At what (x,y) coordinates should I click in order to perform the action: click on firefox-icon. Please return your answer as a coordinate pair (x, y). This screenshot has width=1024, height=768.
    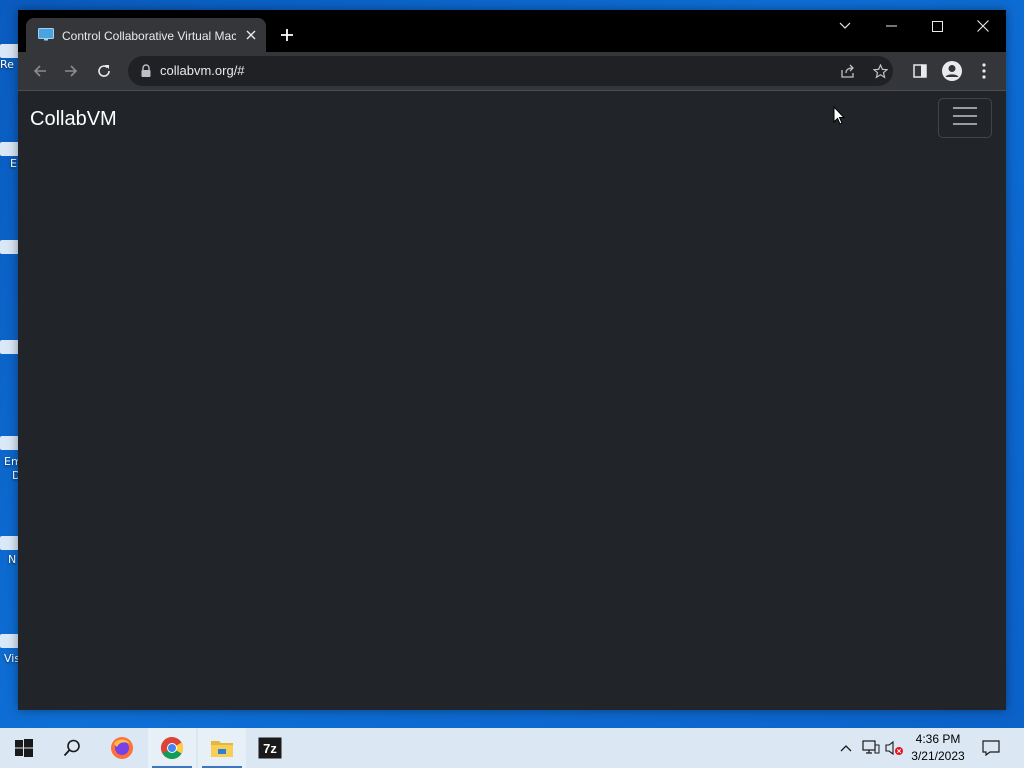
    Looking at the image, I should click on (122, 748).